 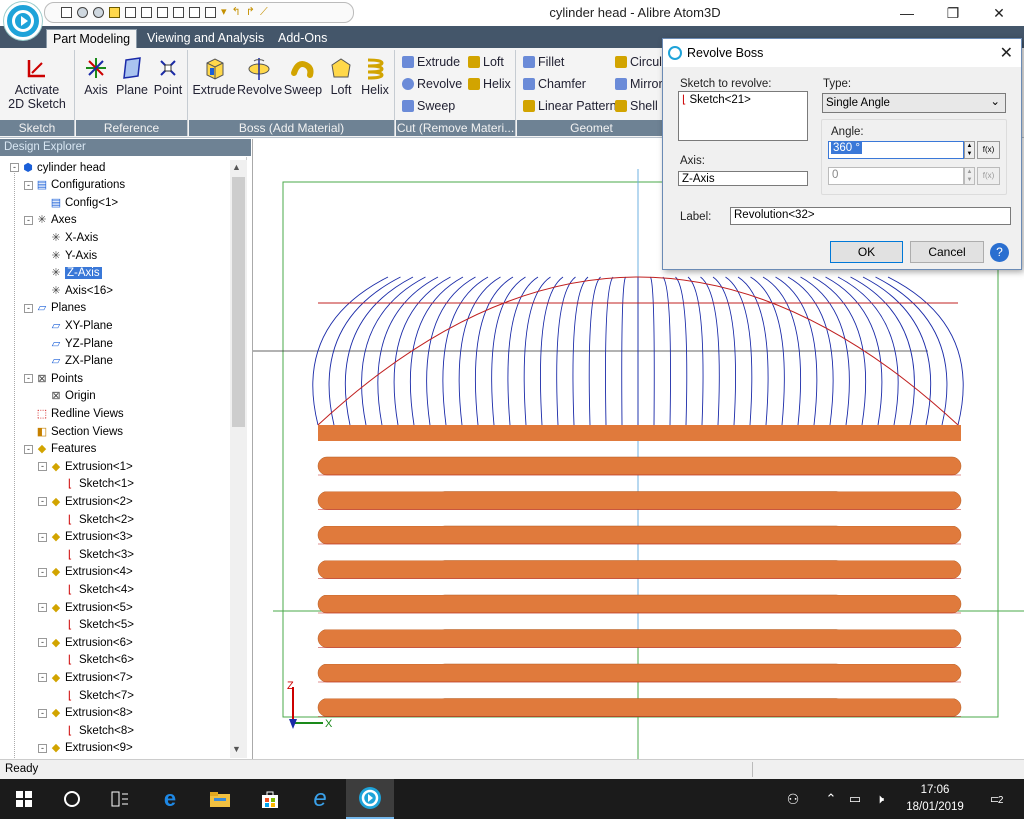 What do you see at coordinates (85, 677) in the screenshot?
I see `tree-item: - ◆ Extrusion<7>` at bounding box center [85, 677].